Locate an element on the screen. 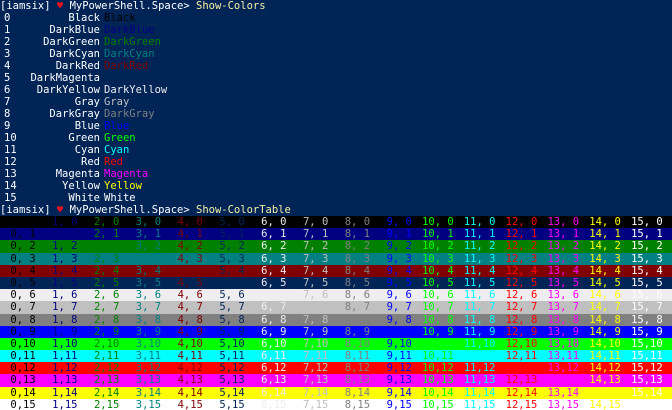 This screenshot has height=410, width=672. color-table-cell: 9, 0 is located at coordinates (399, 222).